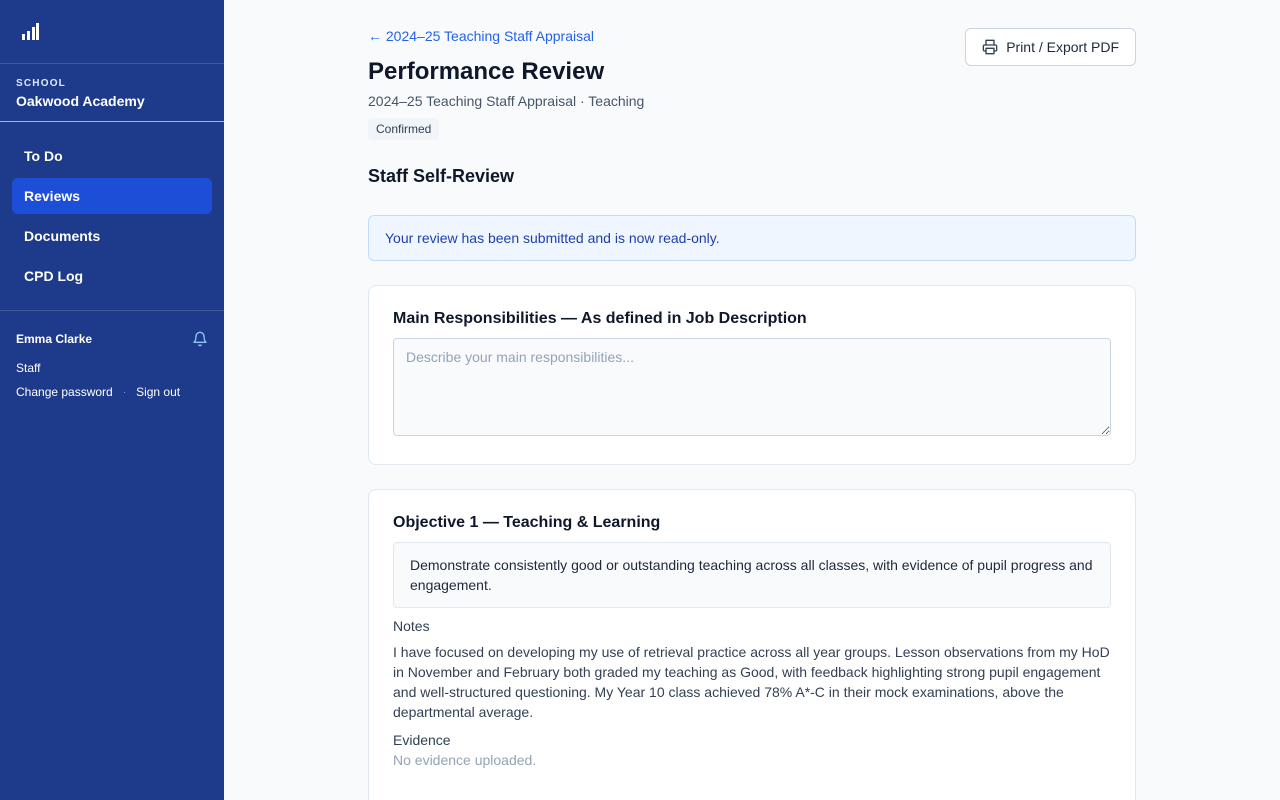 The image size is (1280, 800). What do you see at coordinates (411, 626) in the screenshot?
I see `notes-label: Notes` at bounding box center [411, 626].